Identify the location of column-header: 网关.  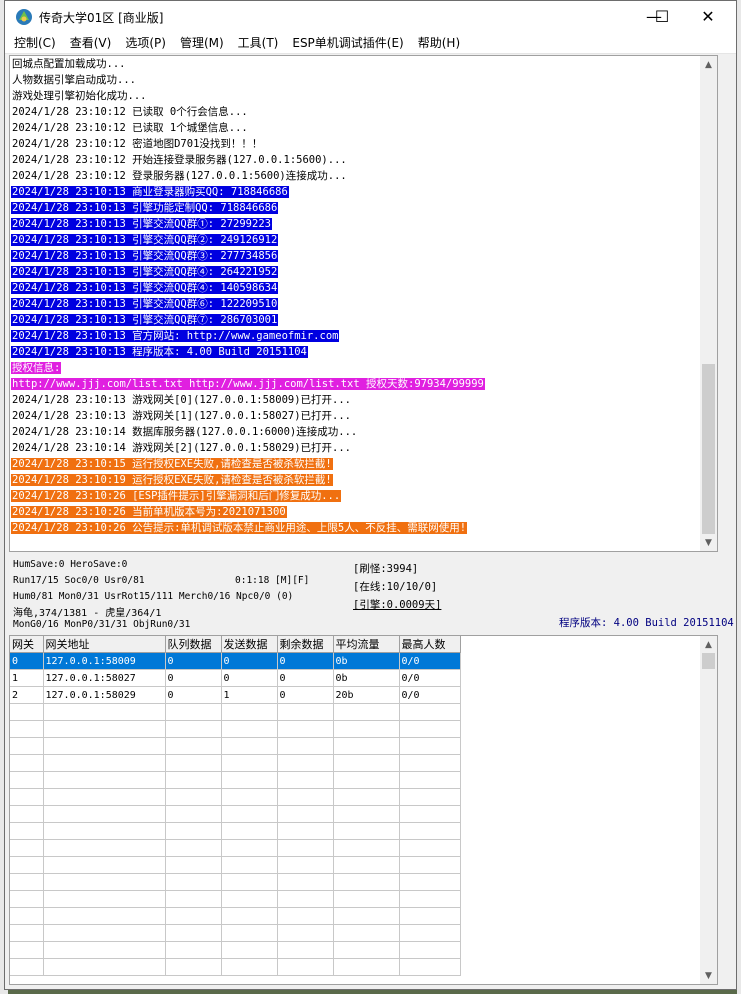
(27, 644).